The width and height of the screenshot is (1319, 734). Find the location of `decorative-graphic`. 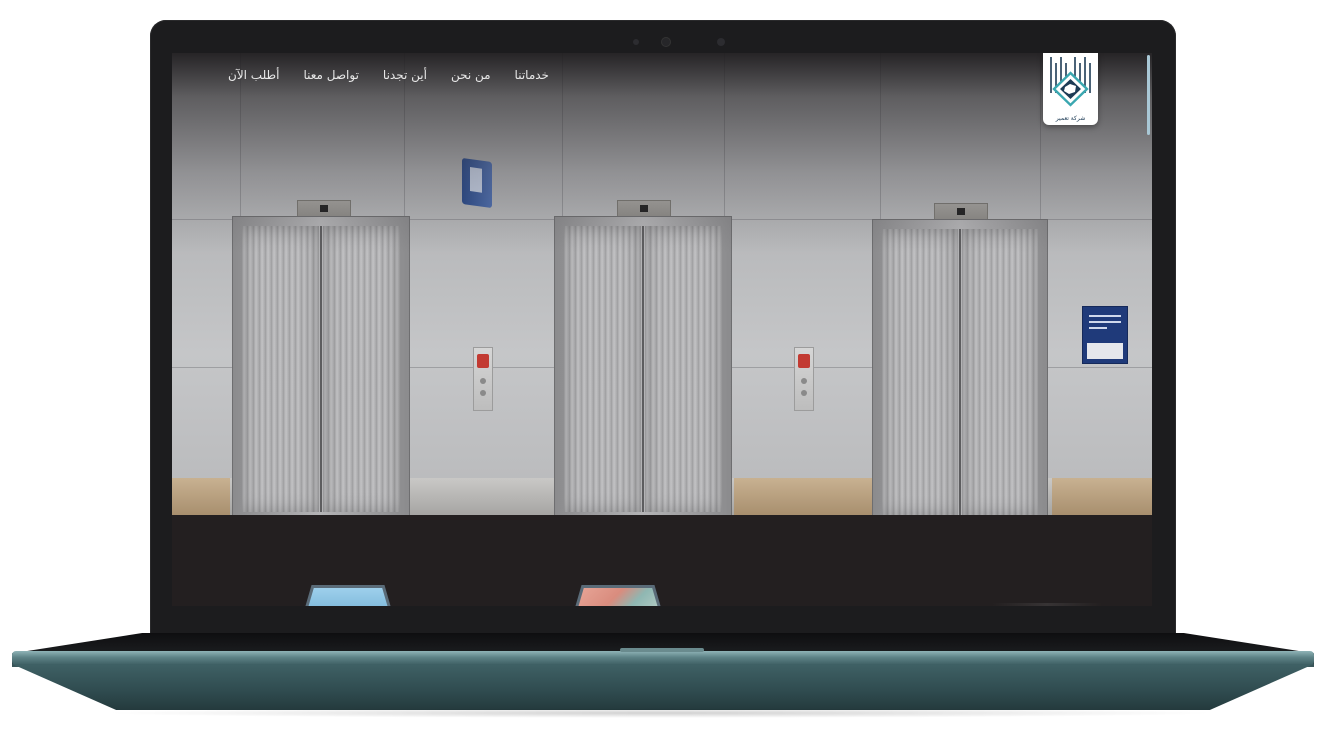

decorative-graphic is located at coordinates (1047, 604).